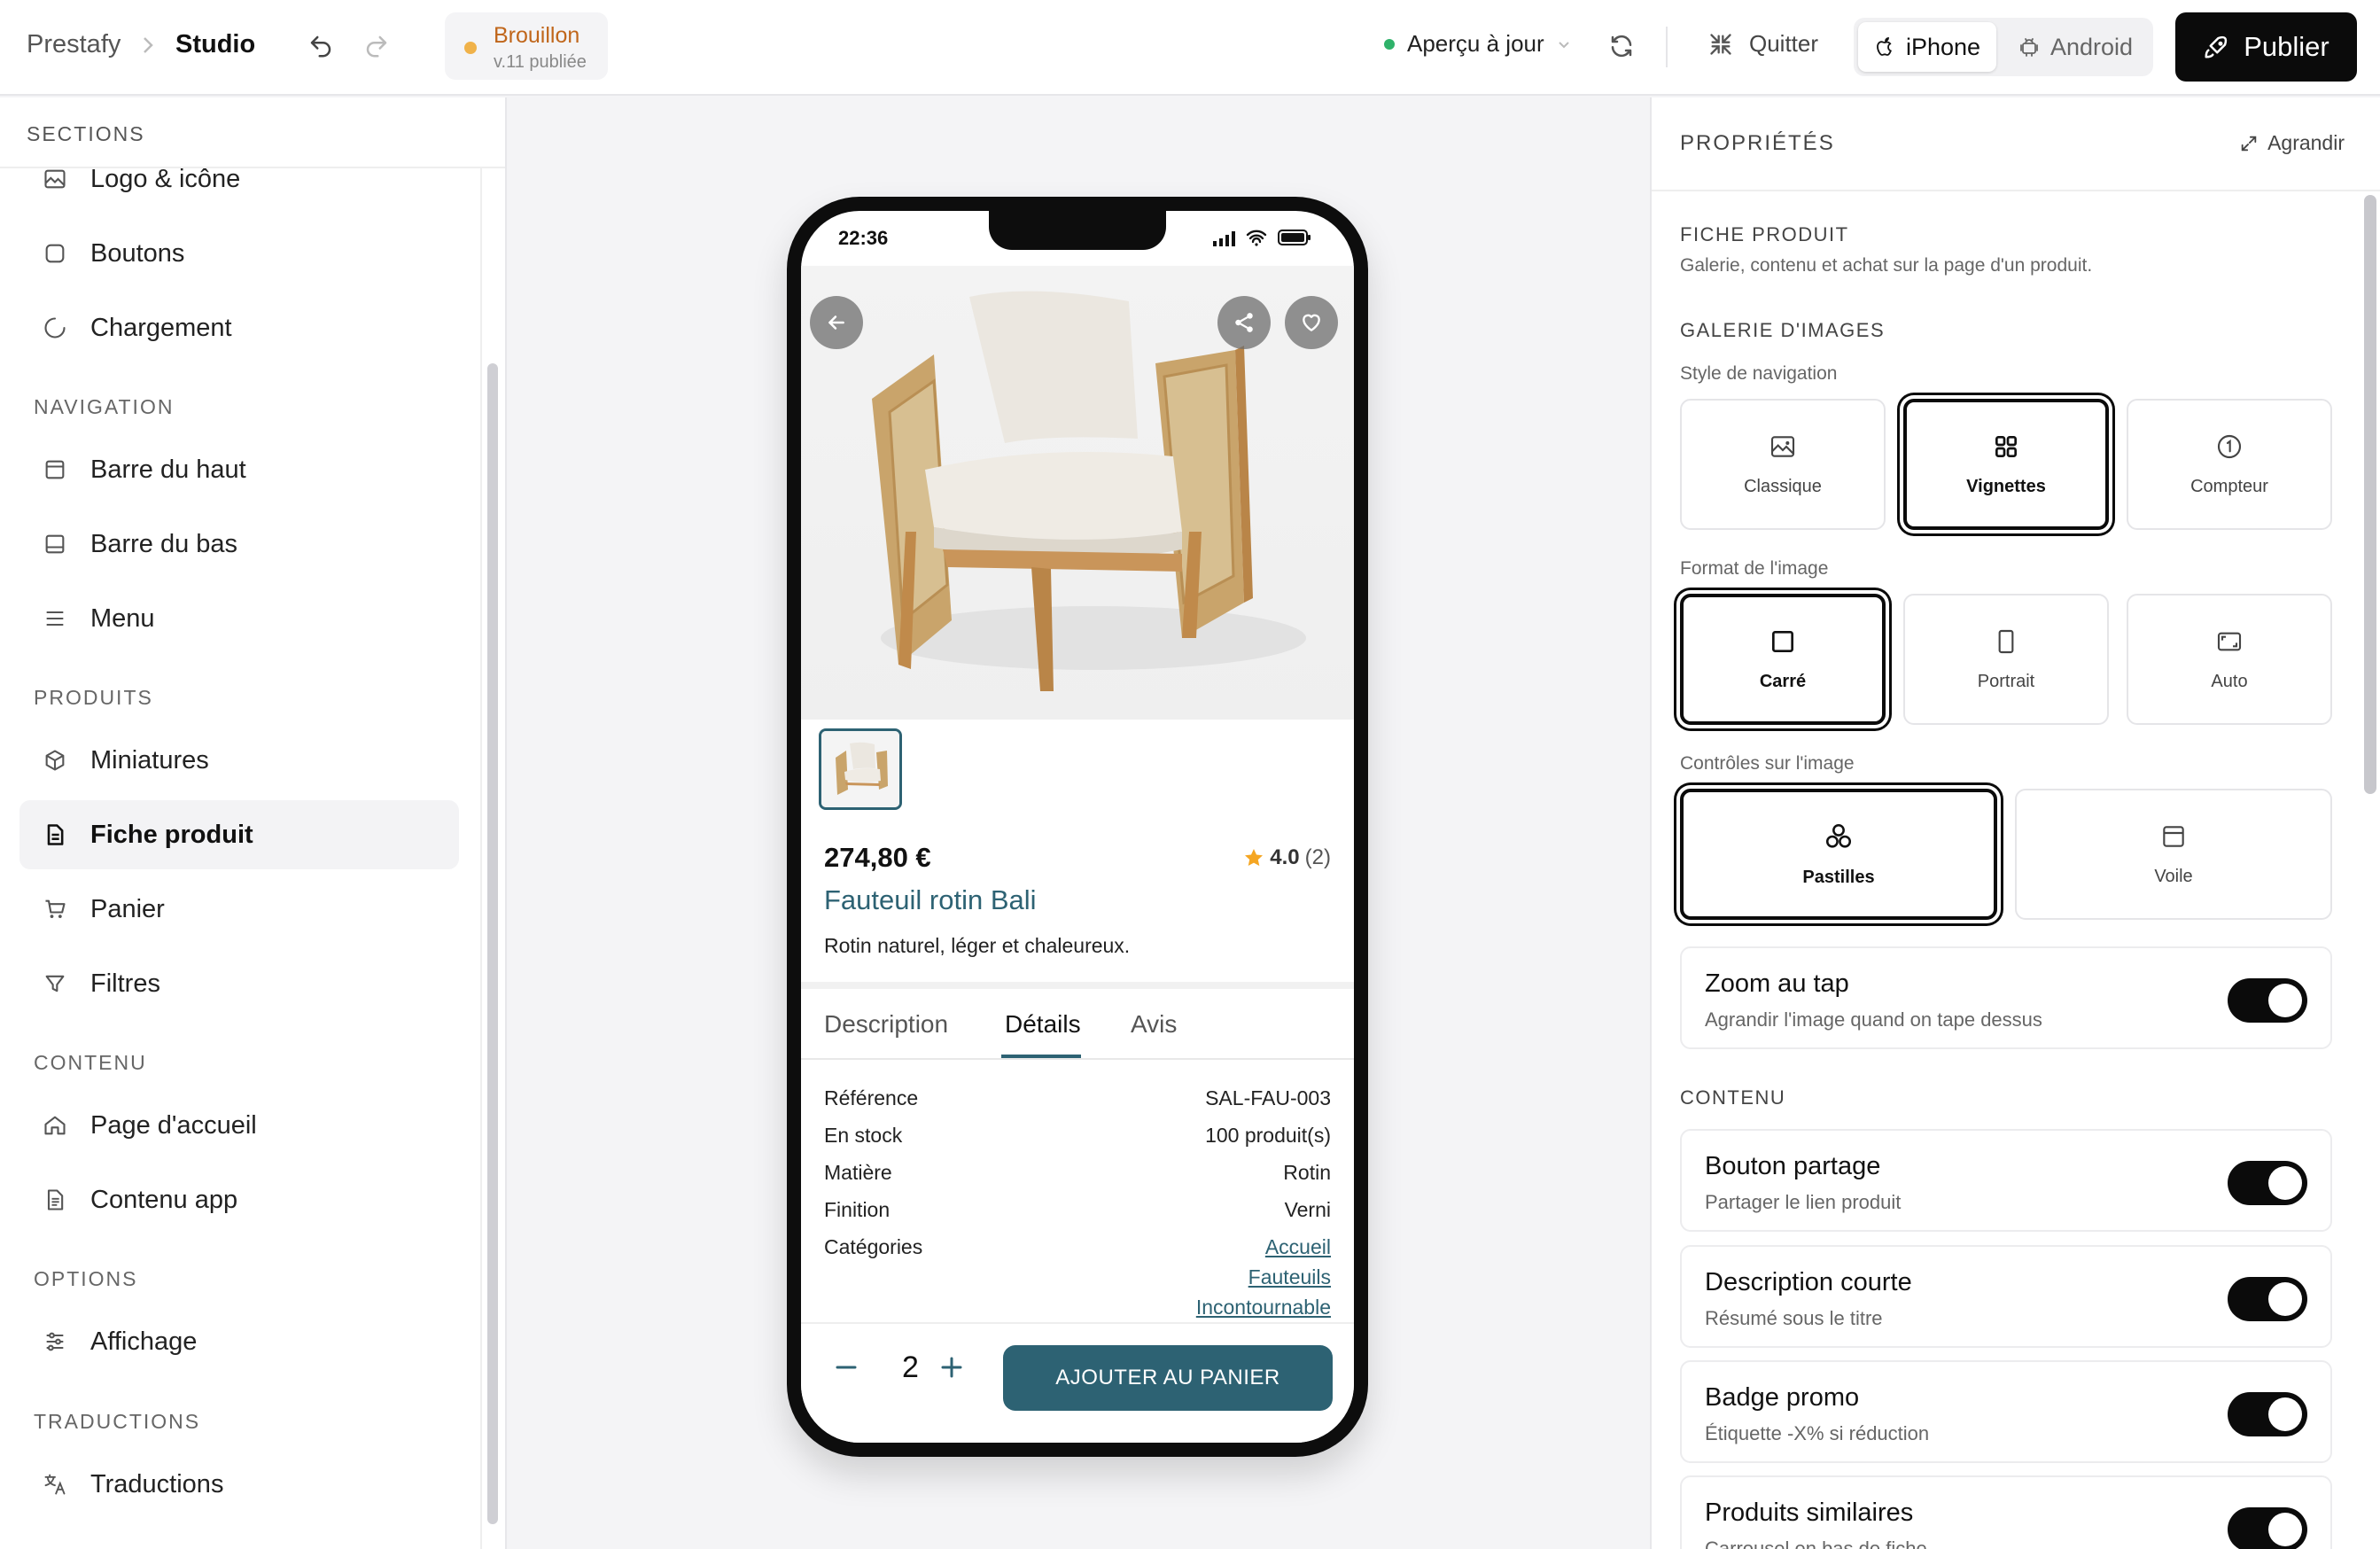 The height and width of the screenshot is (1549, 2380). What do you see at coordinates (1477, 44) in the screenshot?
I see `preview-status-dropdown: Aperçu à jour` at bounding box center [1477, 44].